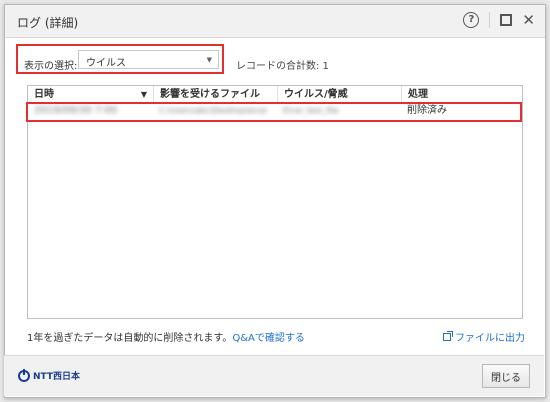 The height and width of the screenshot is (402, 550). I want to click on close-button: 閉じる, so click(506, 376).